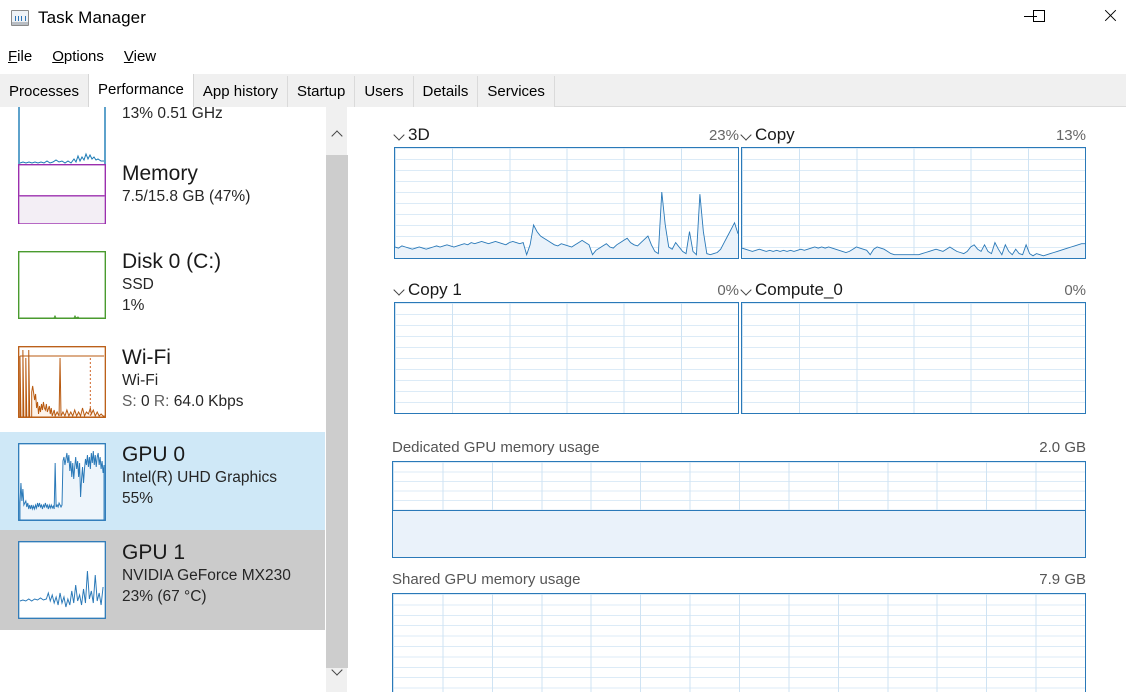 Image resolution: width=1126 pixels, height=692 pixels. What do you see at coordinates (164, 596) in the screenshot?
I see `gpu-1-stat: 23% (67 °C)` at bounding box center [164, 596].